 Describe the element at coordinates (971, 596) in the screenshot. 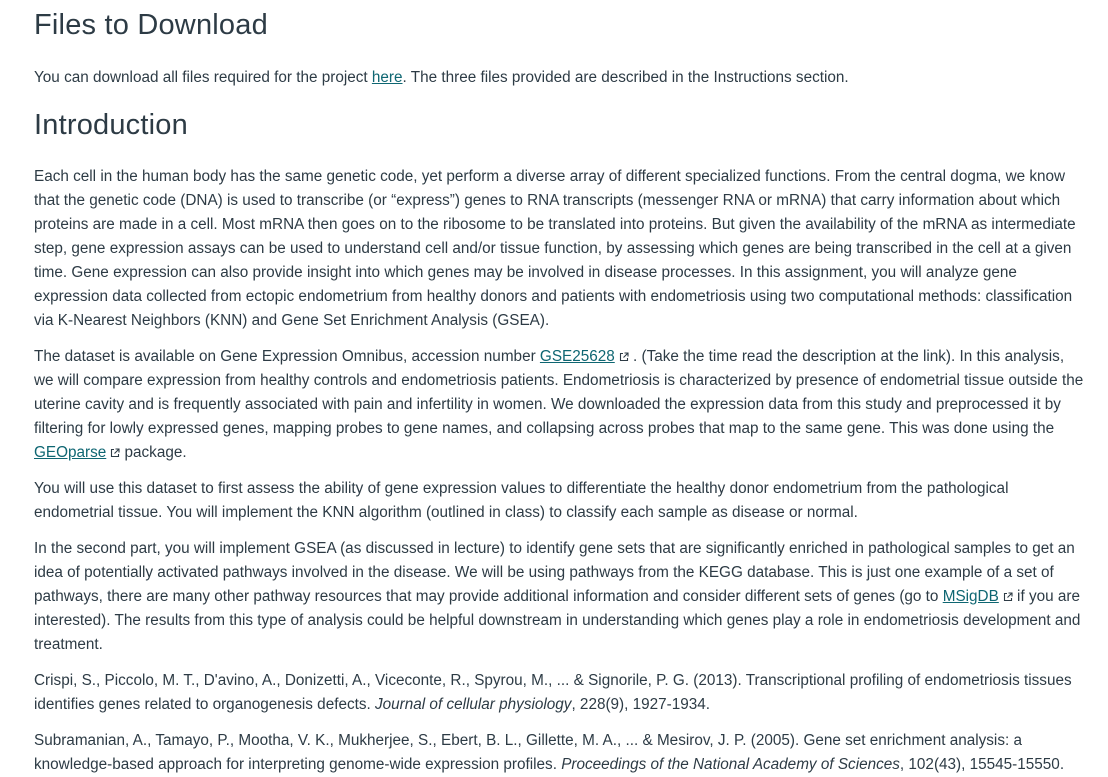

I see `msigdb-link: MSigDB` at that location.